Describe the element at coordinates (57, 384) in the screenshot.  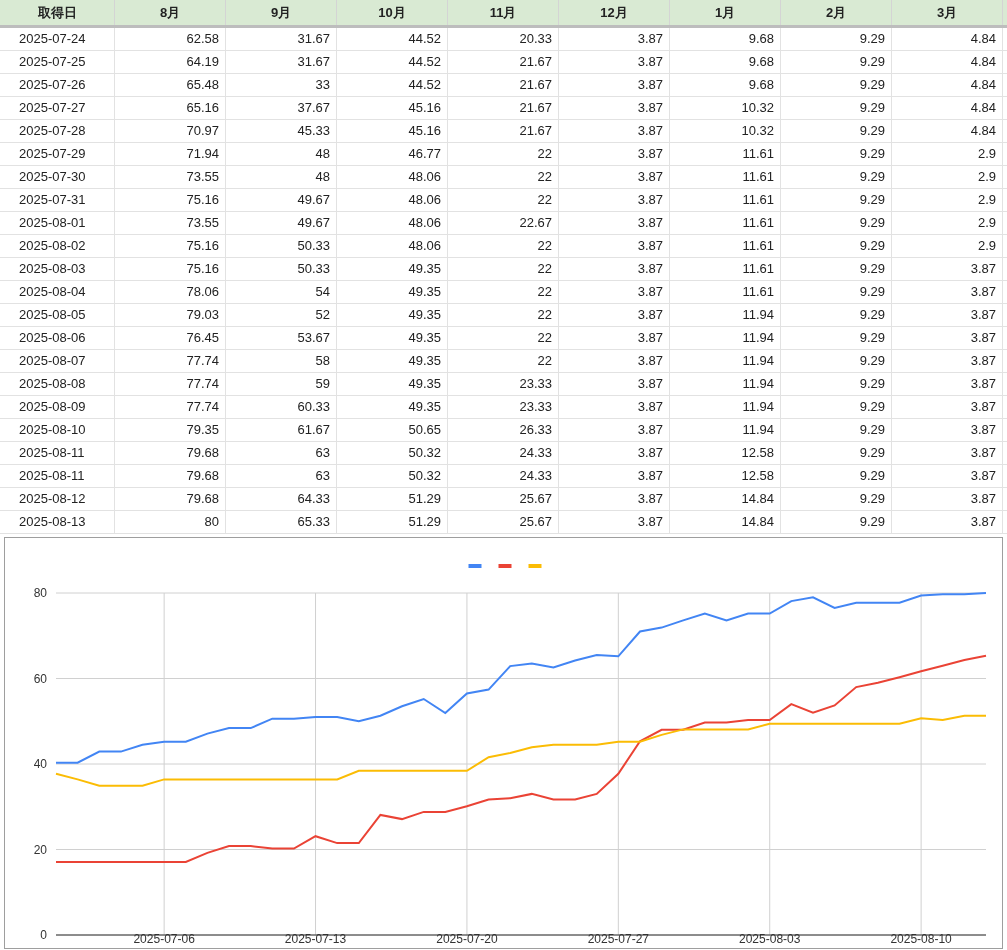
I see `table-cell: 2025-08-08` at that location.